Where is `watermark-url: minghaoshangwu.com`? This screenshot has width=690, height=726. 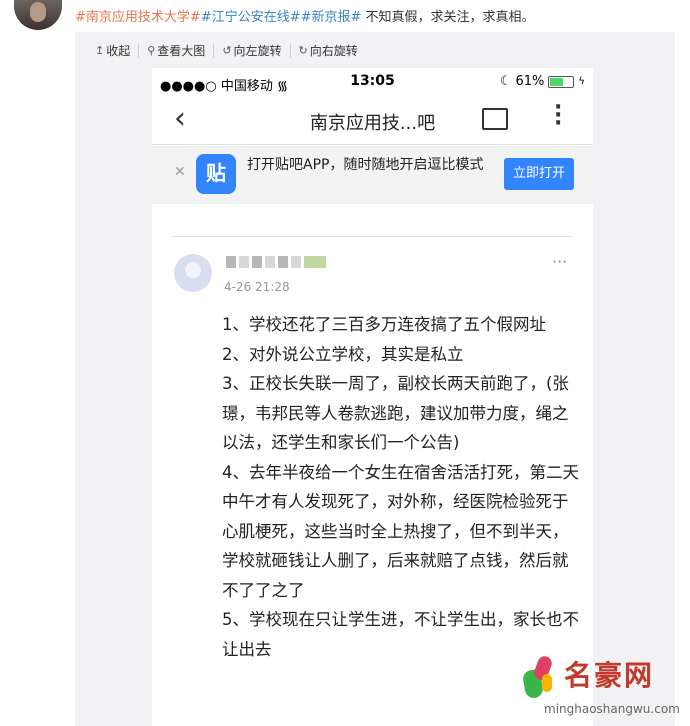
watermark-url: minghaoshangwu.com is located at coordinates (612, 709).